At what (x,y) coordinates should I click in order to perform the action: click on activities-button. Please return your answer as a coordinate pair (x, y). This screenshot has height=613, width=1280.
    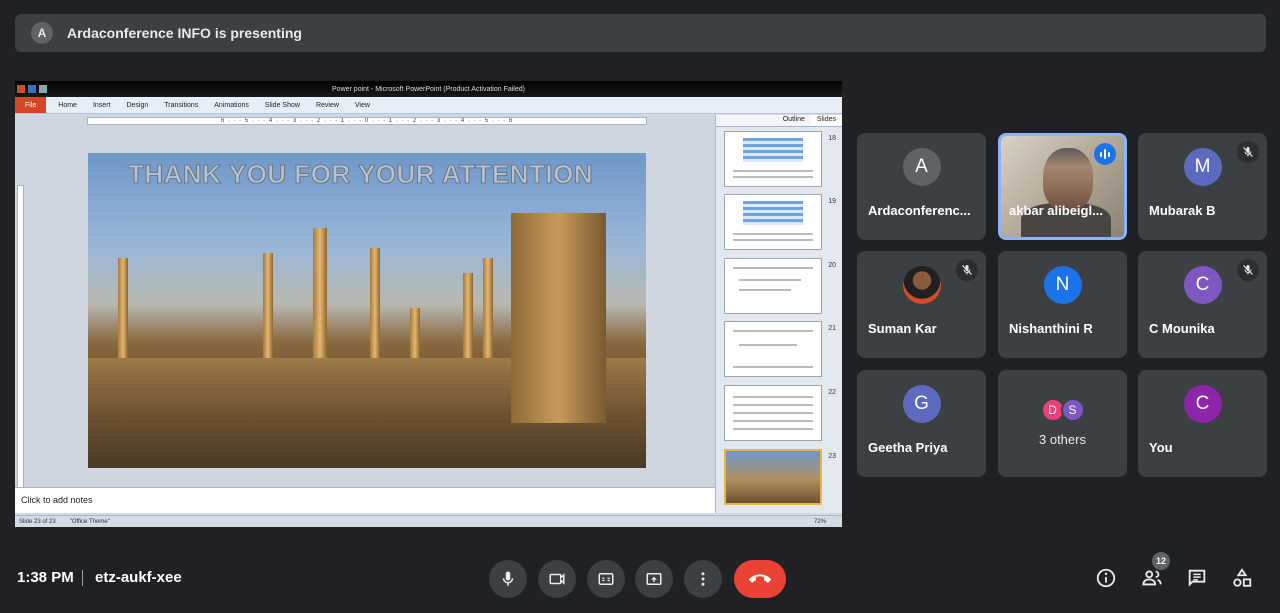
    Looking at the image, I should click on (1242, 578).